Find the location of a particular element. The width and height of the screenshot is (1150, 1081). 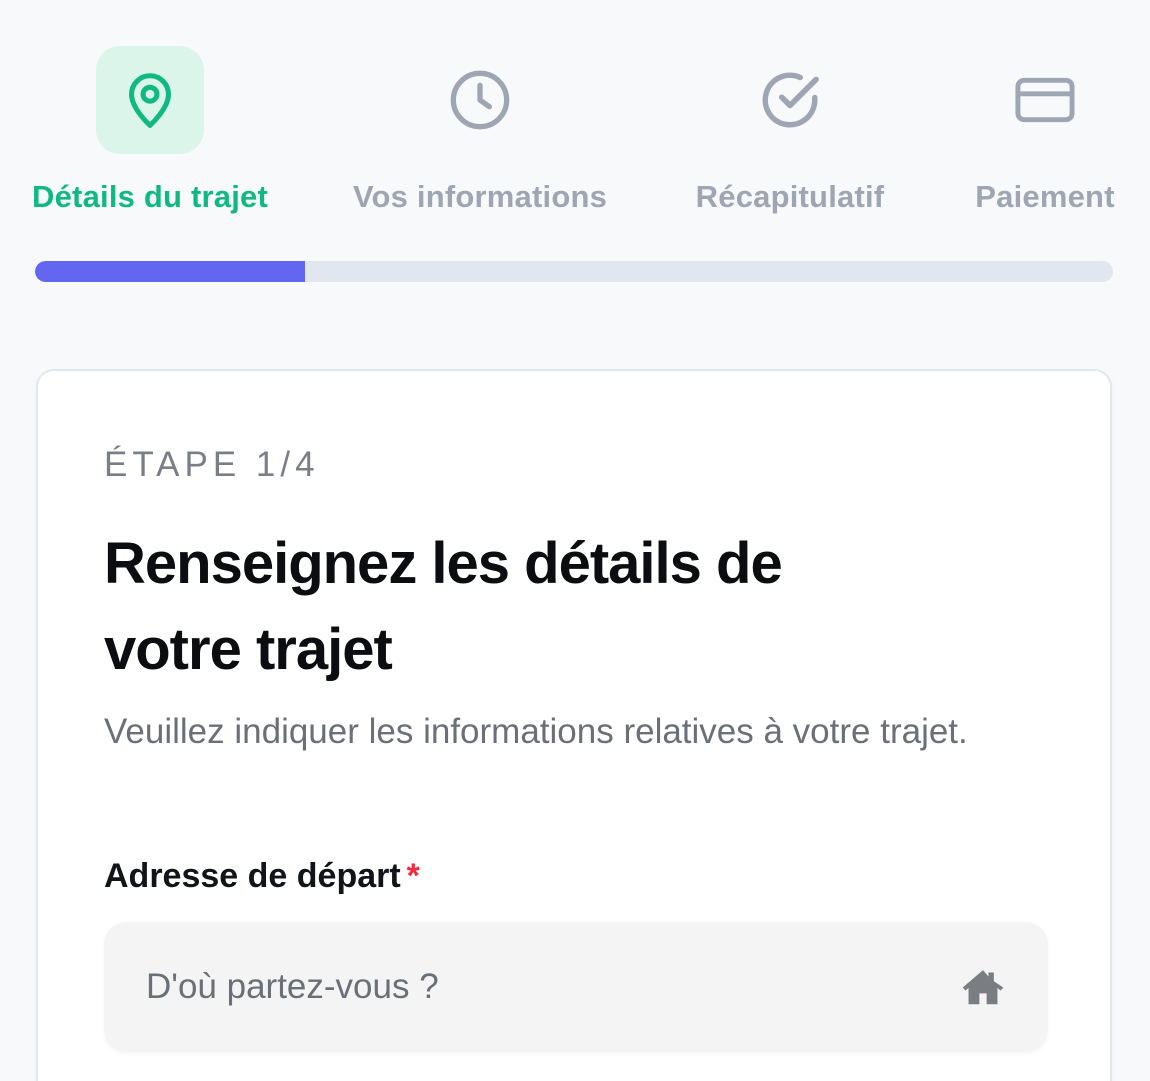

step-trip-details: Détails du trajet is located at coordinates (150, 130).